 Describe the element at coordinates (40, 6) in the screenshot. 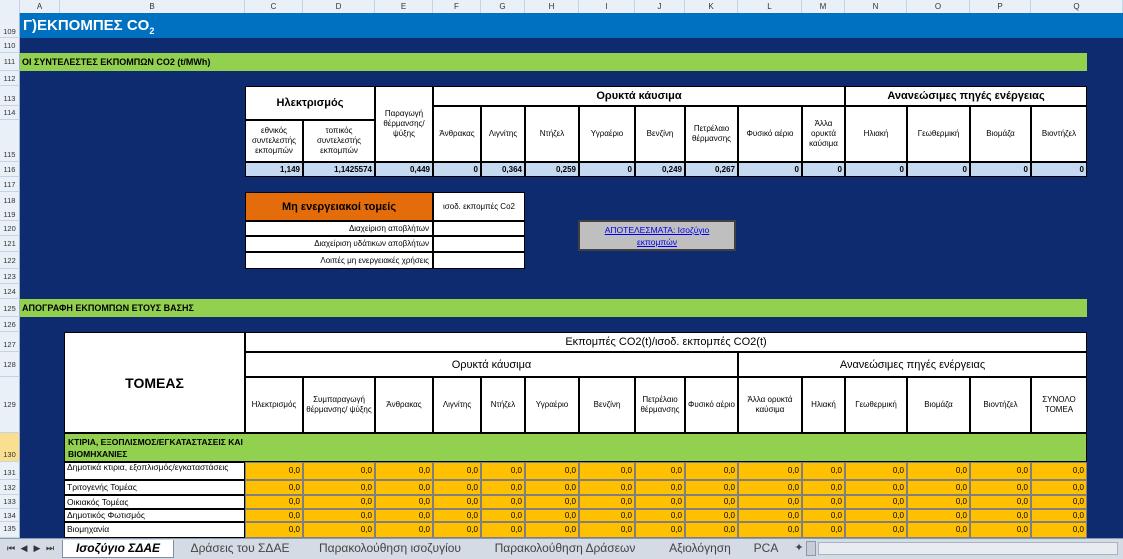

I see `col-header-a: A` at that location.